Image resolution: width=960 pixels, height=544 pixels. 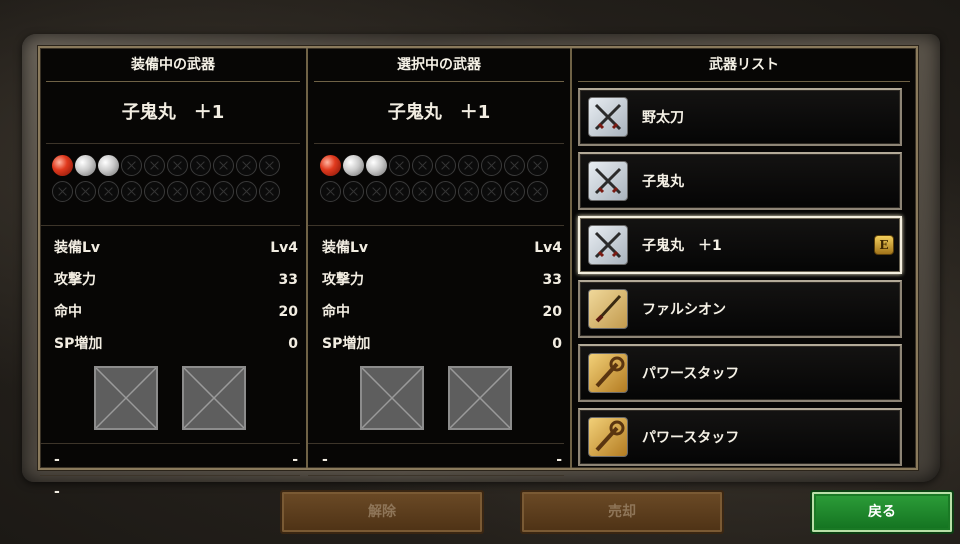 I want to click on weapon-list-item-label: 子鬼丸 ＋1, so click(x=682, y=246).